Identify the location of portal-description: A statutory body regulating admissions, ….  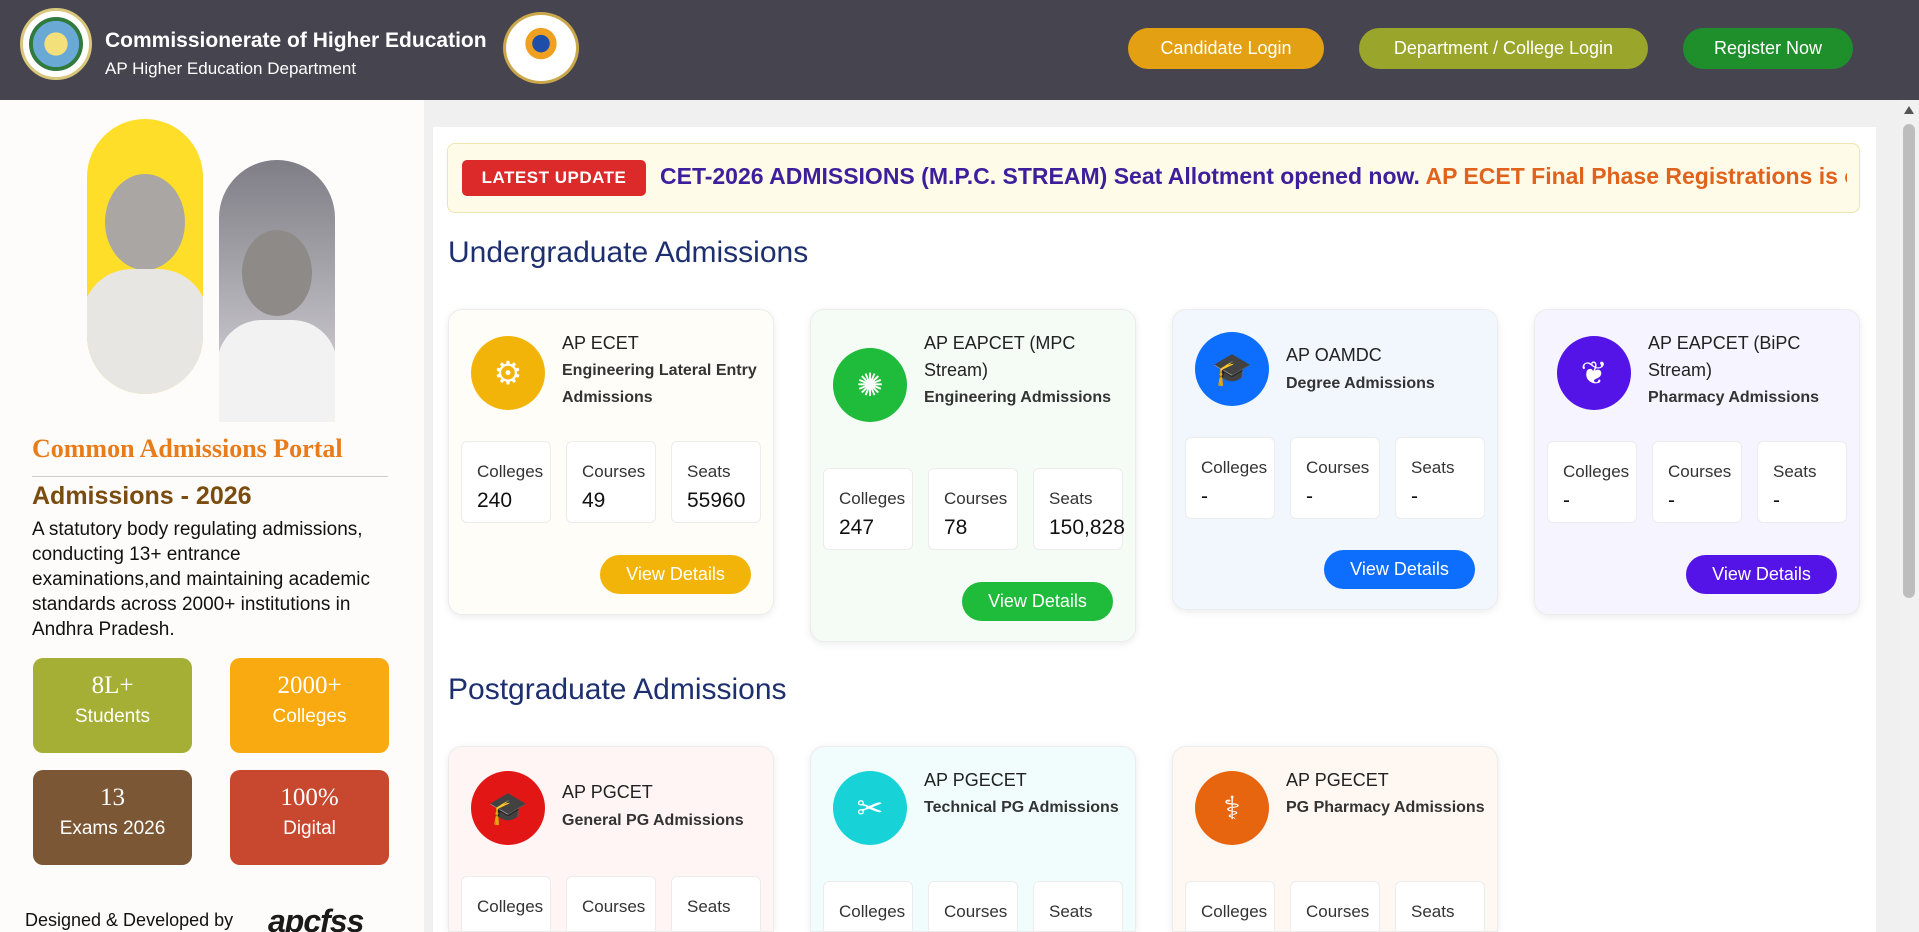
(201, 579).